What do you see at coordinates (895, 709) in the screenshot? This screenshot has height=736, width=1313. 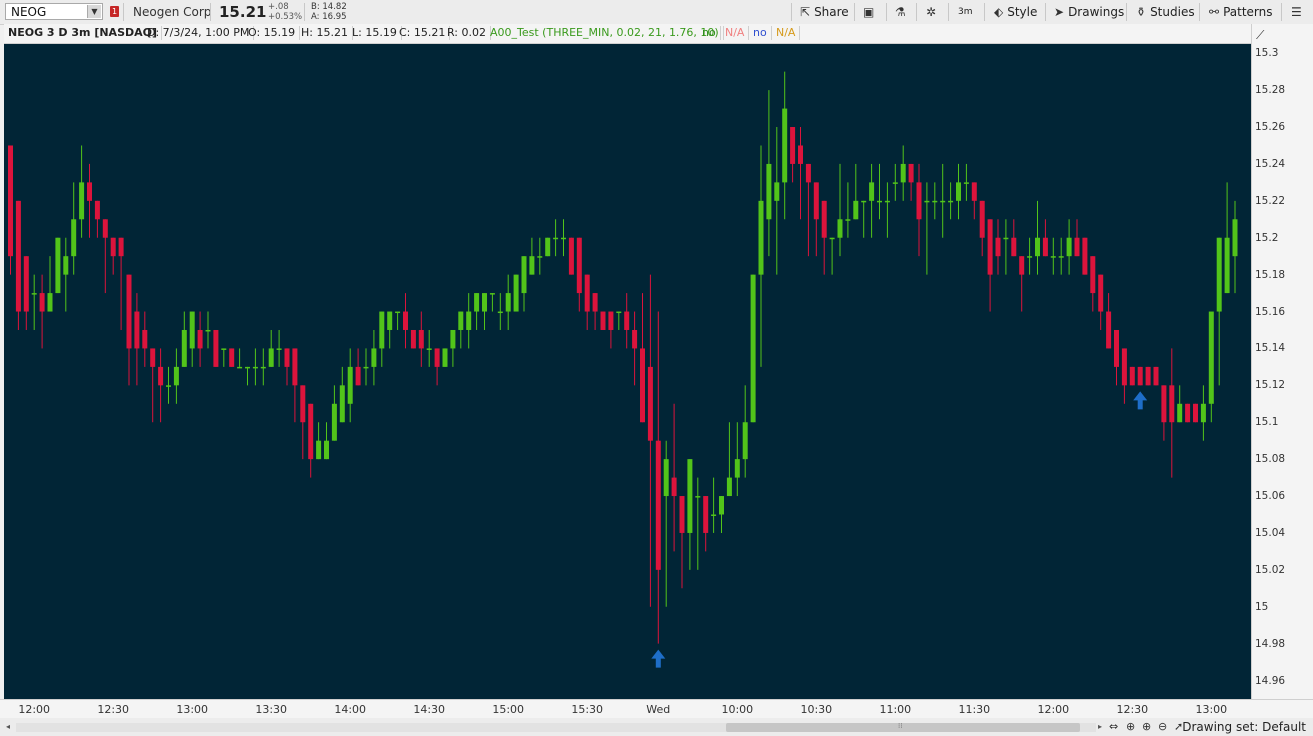 I see `time-tick-label: 11:00` at bounding box center [895, 709].